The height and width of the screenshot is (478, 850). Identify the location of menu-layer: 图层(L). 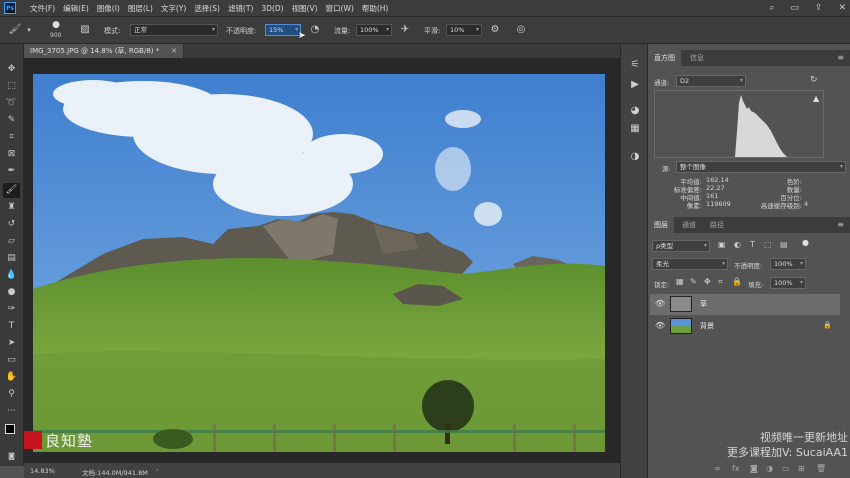
(140, 8).